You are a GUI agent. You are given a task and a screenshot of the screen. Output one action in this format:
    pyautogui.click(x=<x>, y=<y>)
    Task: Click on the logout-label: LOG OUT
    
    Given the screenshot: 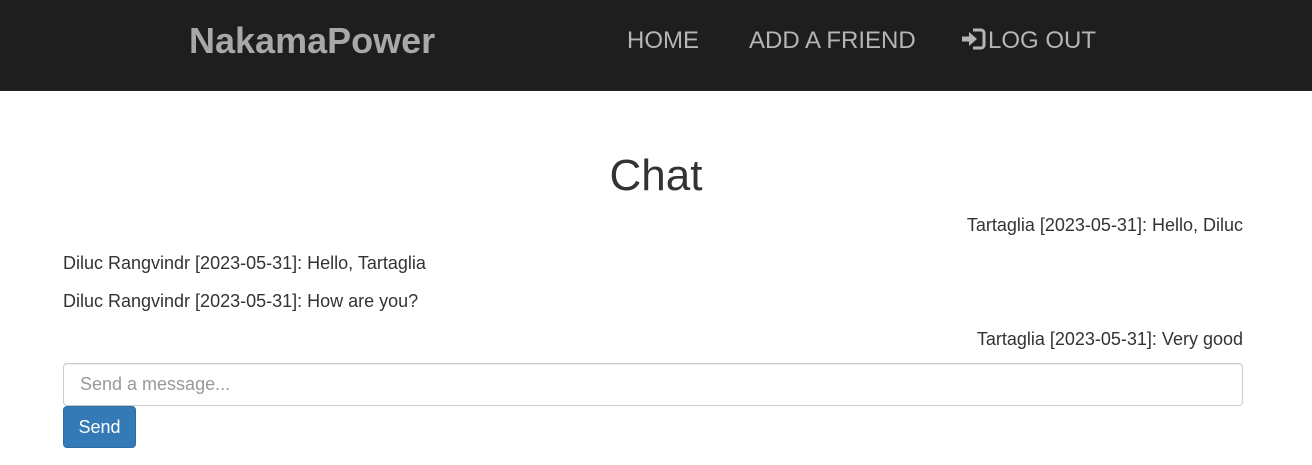 What is the action you would take?
    pyautogui.click(x=1042, y=40)
    